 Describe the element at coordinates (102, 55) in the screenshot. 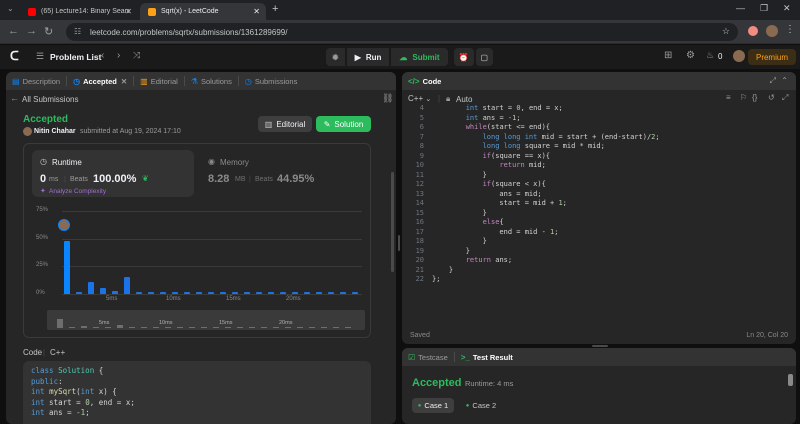

I see `prev-problem-icon: ‹` at that location.